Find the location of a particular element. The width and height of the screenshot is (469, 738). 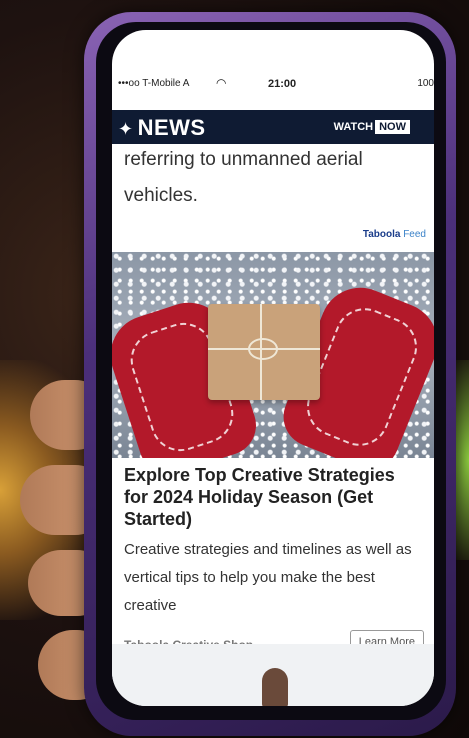

status-bar: •••oo T-Mobile A ◠ 21:00 100 is located at coordinates (276, 86).